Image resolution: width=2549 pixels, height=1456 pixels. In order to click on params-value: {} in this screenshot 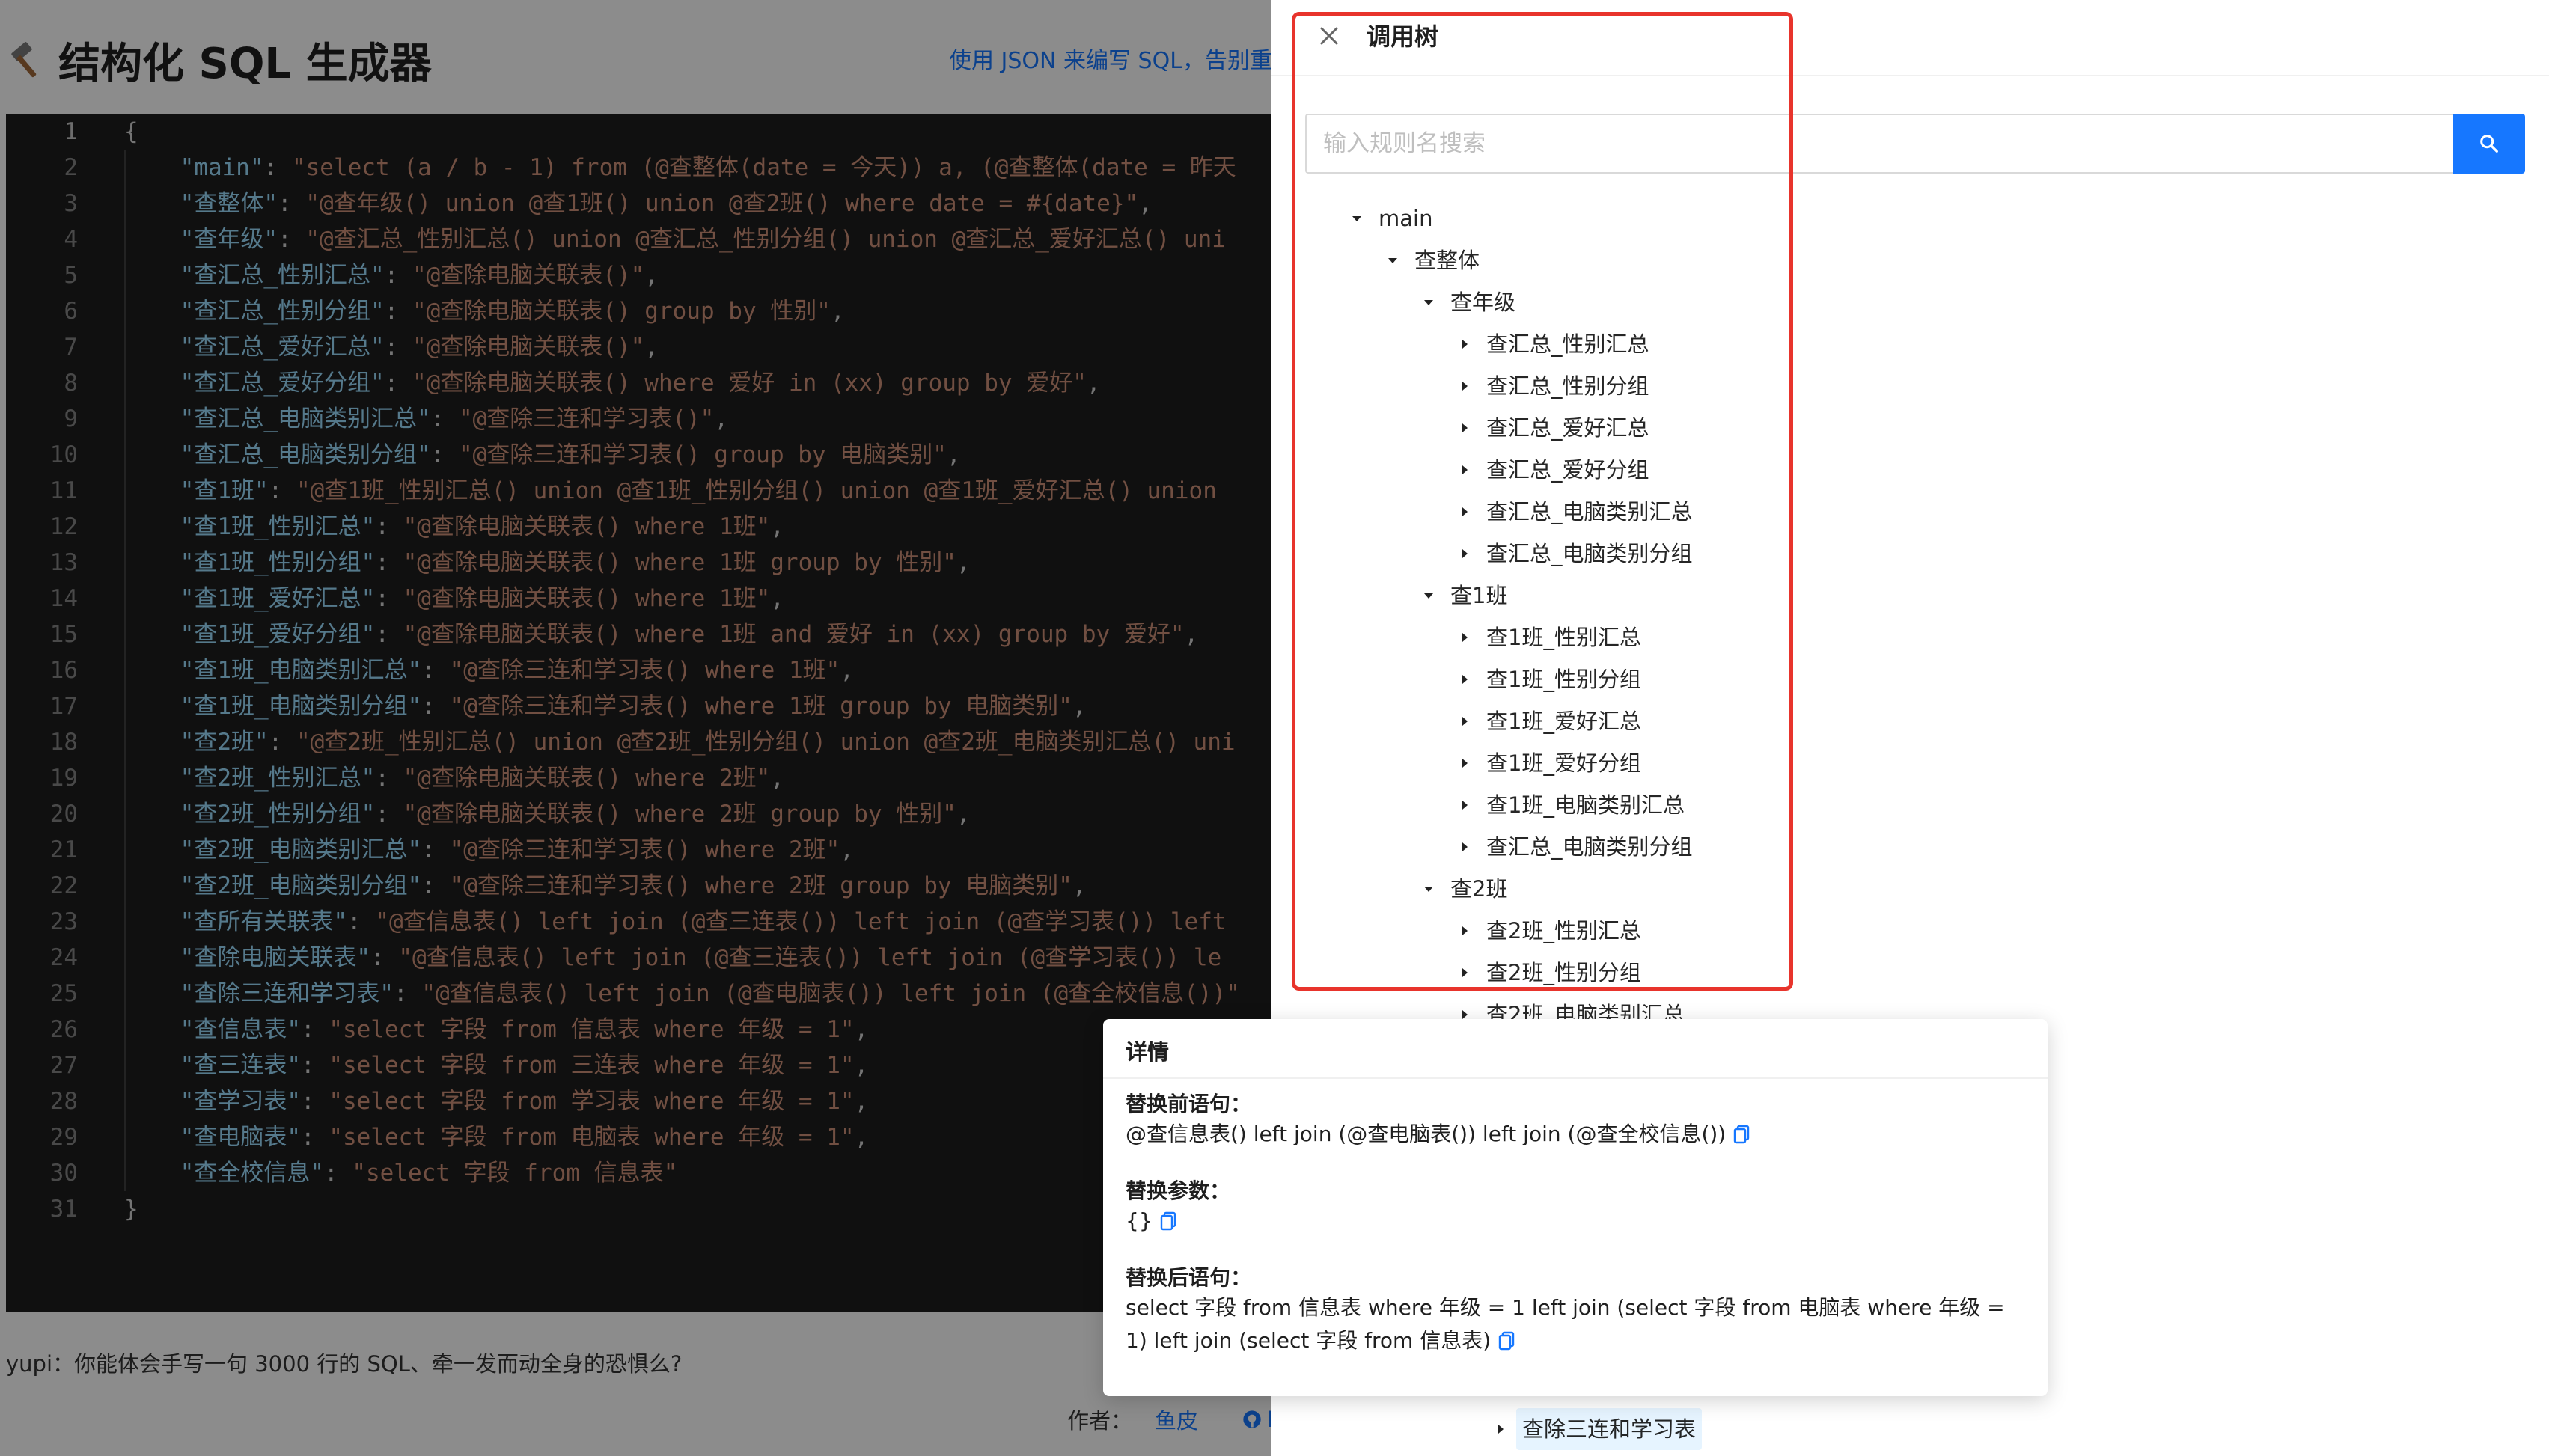, I will do `click(1139, 1220)`.